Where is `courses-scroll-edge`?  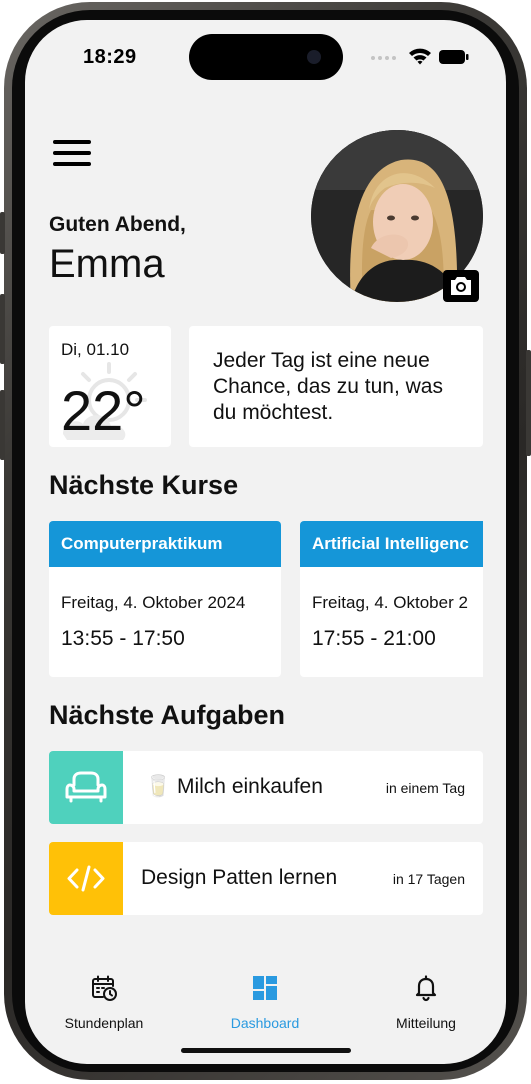 courses-scroll-edge is located at coordinates (494, 599).